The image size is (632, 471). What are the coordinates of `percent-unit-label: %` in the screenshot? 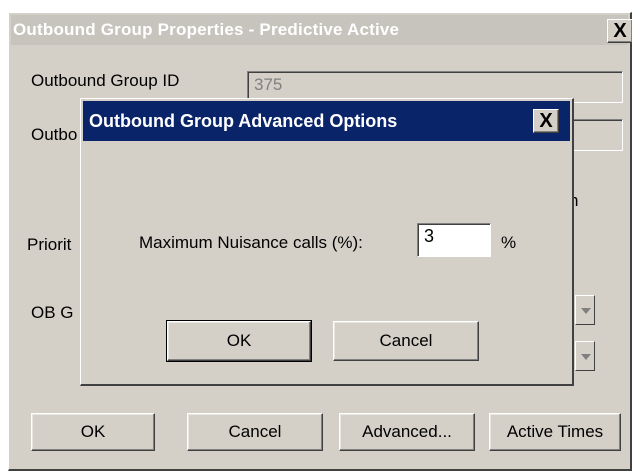 It's located at (509, 242).